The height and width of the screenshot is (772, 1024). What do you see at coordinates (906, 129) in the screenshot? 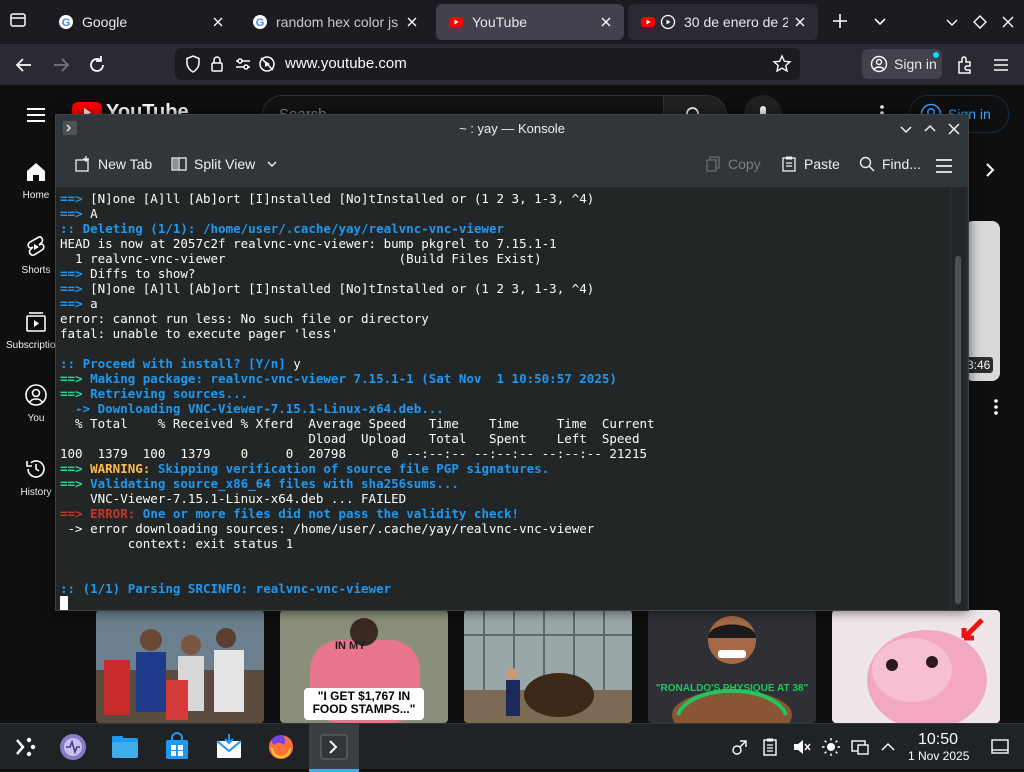
I see `minimize-icon` at bounding box center [906, 129].